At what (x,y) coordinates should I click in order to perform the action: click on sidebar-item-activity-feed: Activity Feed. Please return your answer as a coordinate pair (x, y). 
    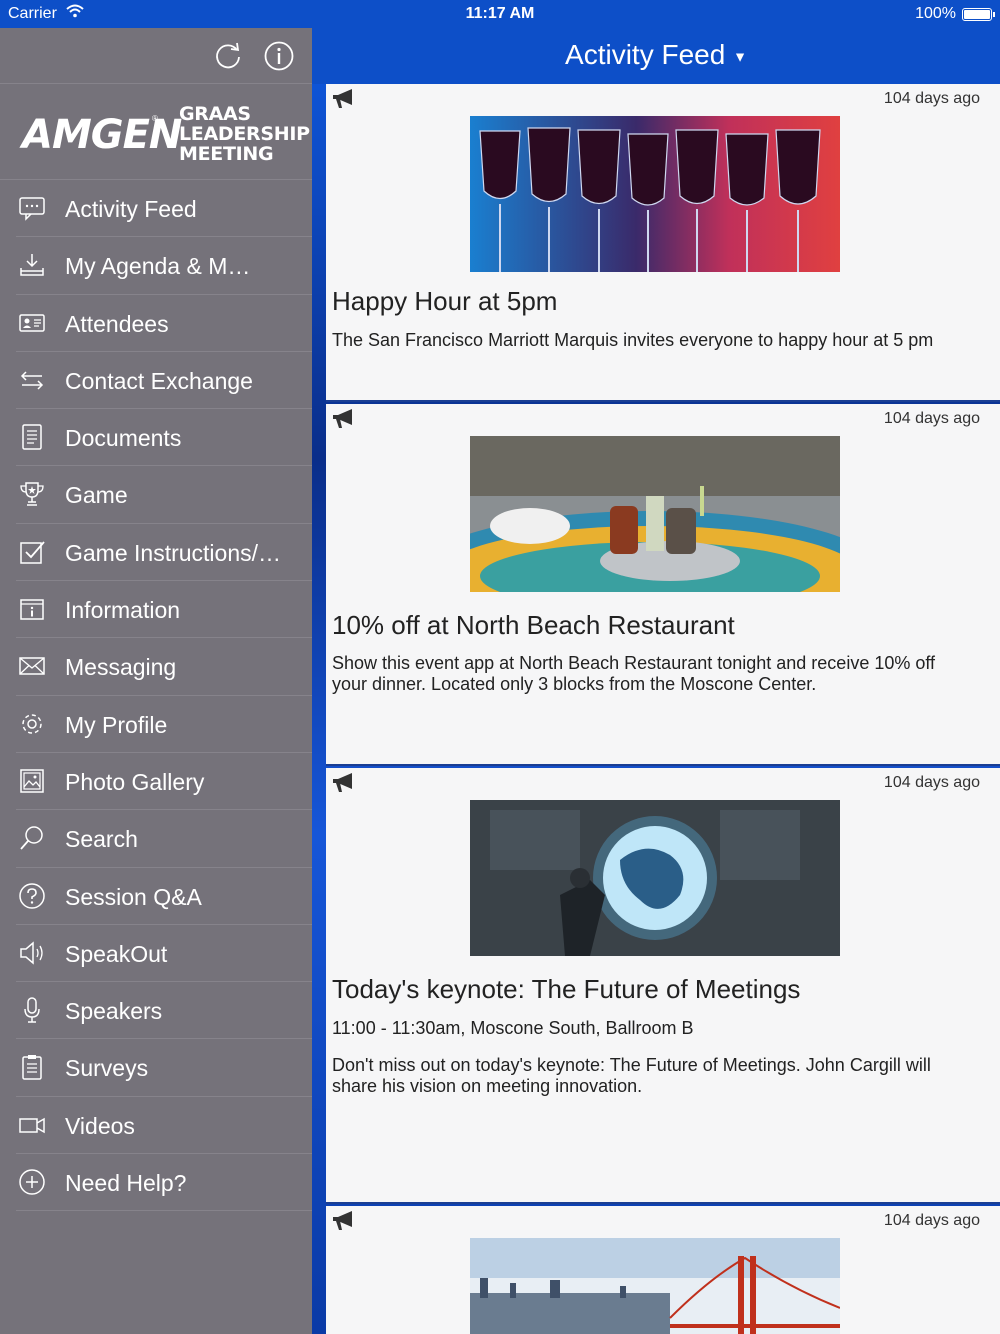
    Looking at the image, I should click on (164, 209).